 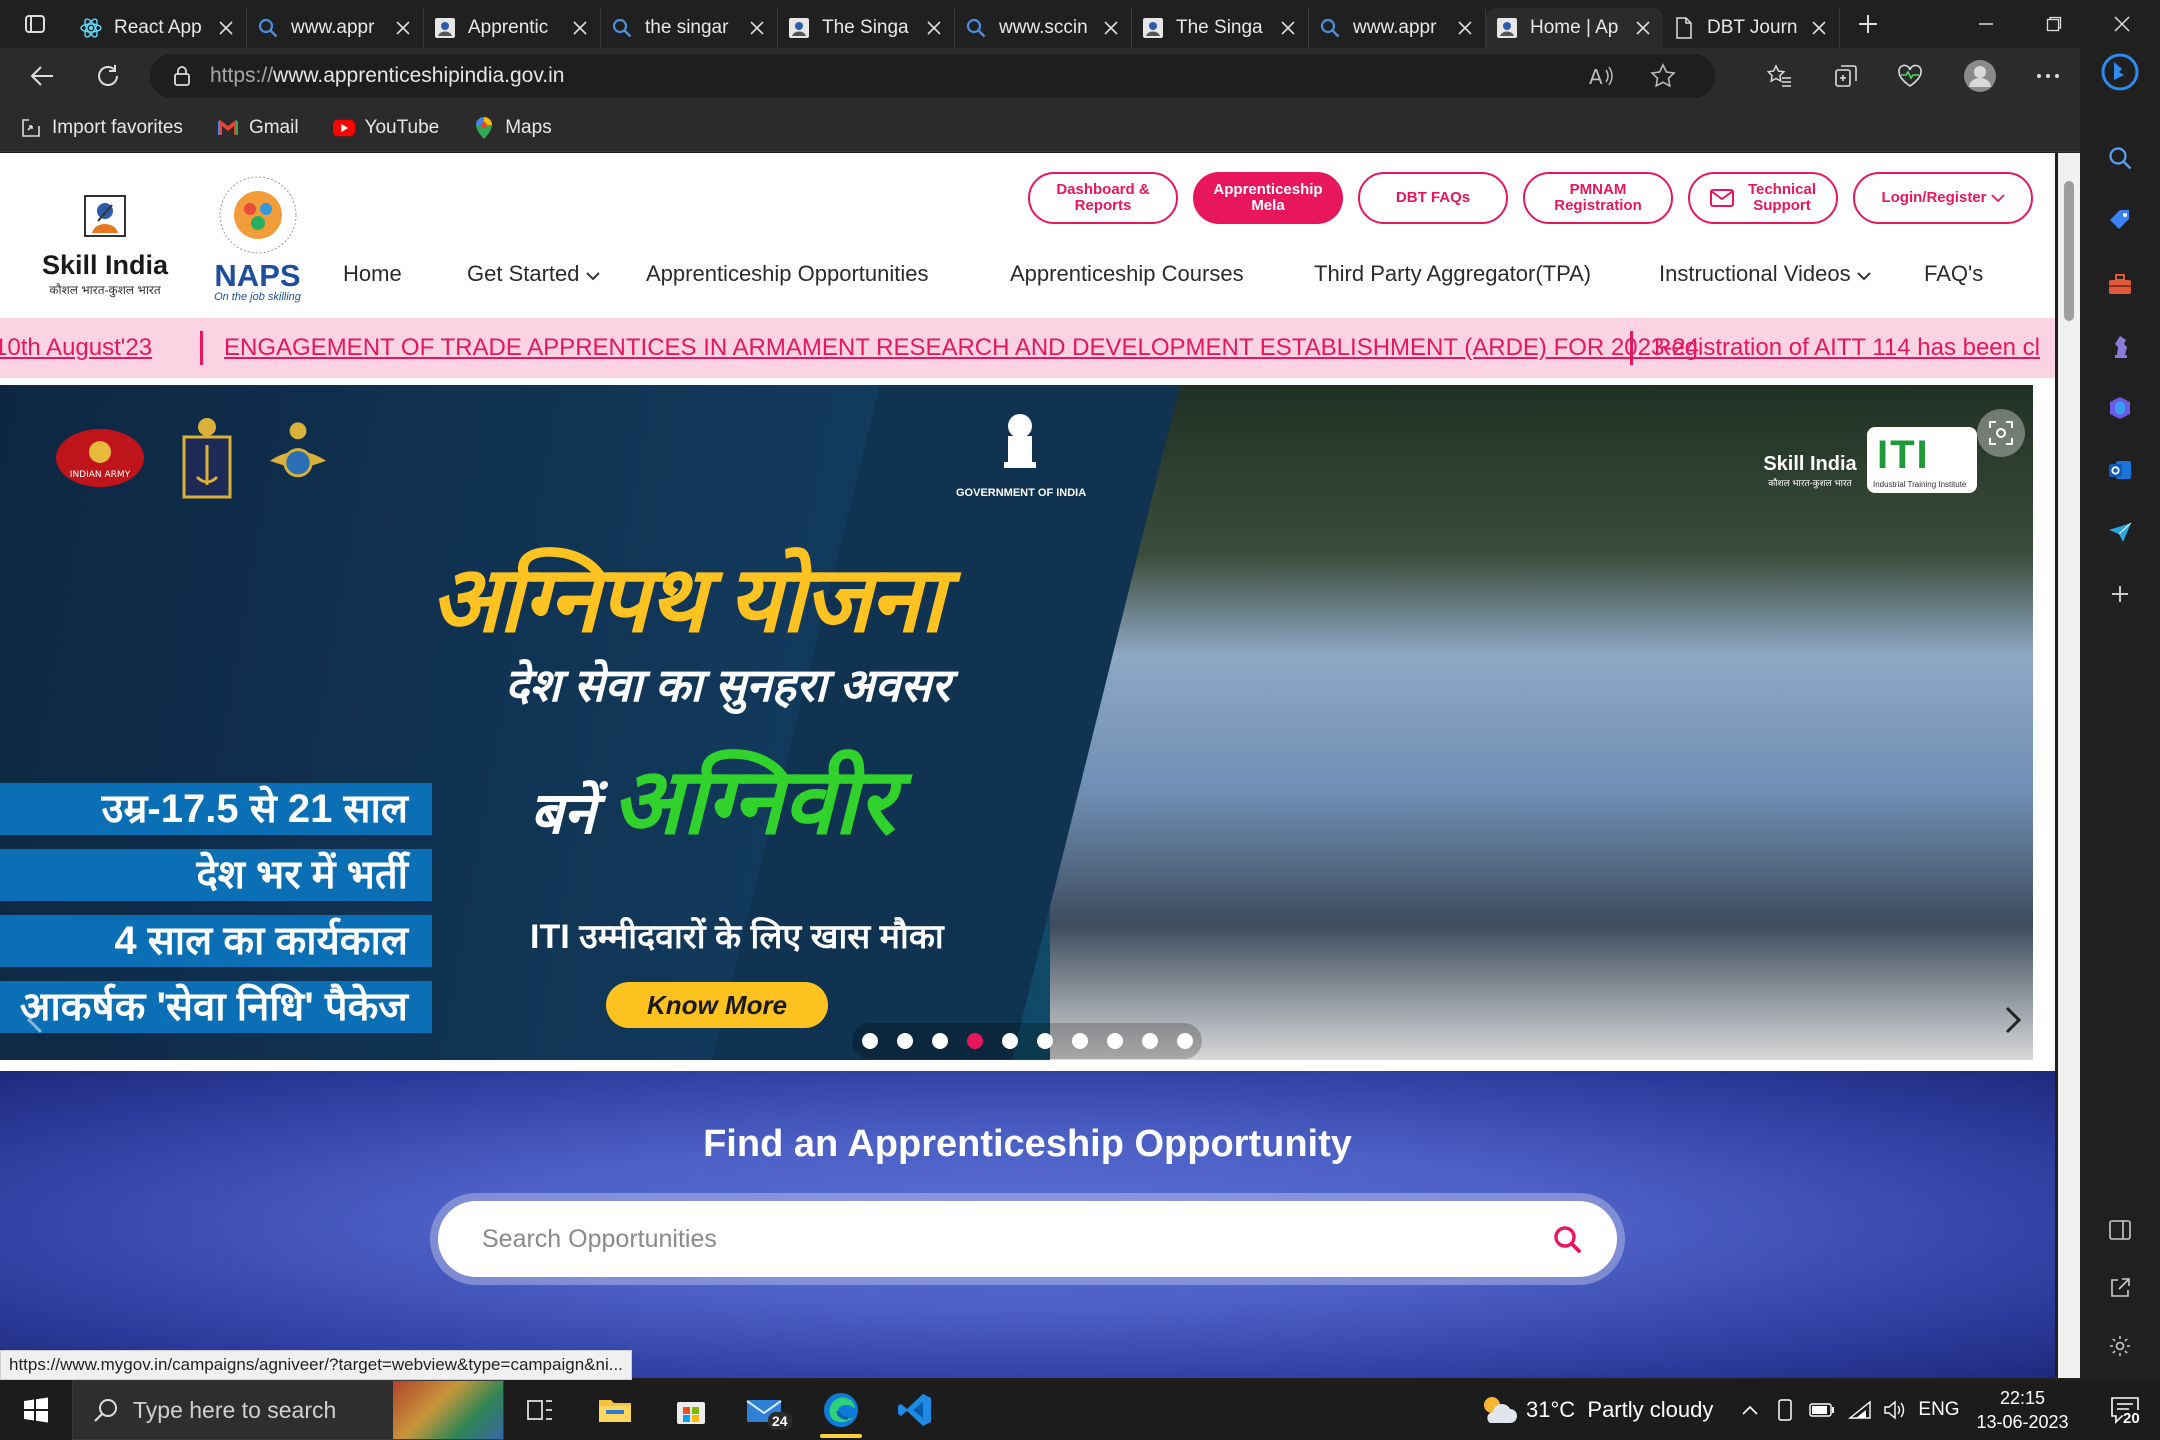 What do you see at coordinates (1574, 28) in the screenshot?
I see `browser-tab: Home | Ap` at bounding box center [1574, 28].